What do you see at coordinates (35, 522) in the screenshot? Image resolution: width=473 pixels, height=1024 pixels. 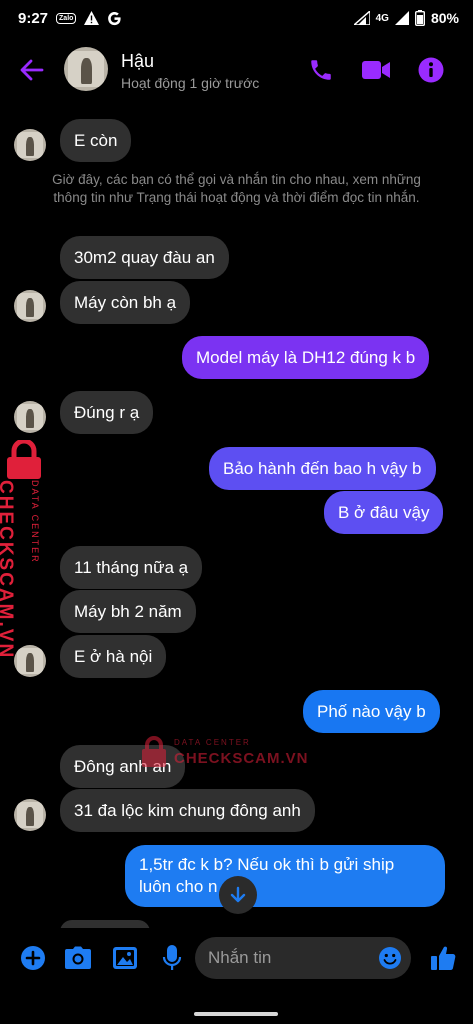 I see `side-watermark-sub: DATA CENTER` at bounding box center [35, 522].